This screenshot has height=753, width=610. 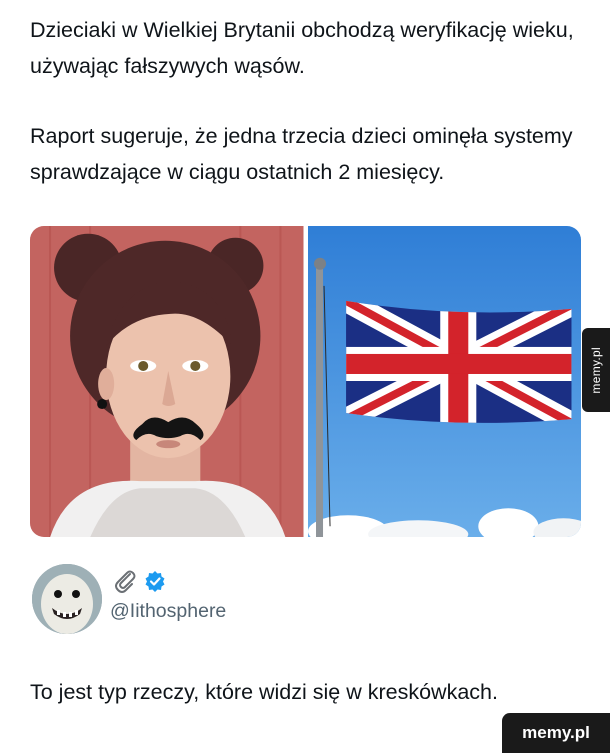 I want to click on paperclip-icon, so click(x=125, y=583).